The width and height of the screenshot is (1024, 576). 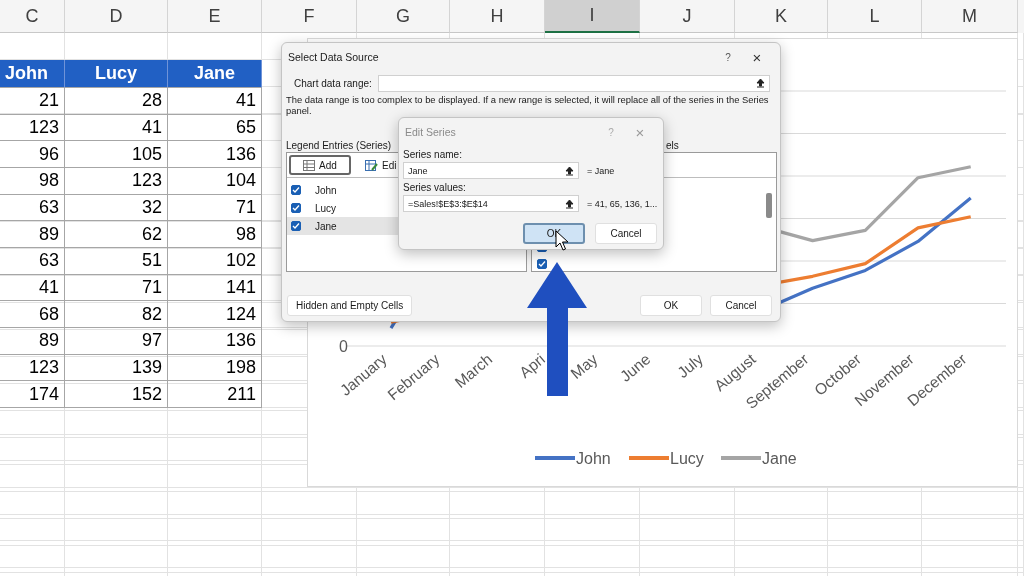 What do you see at coordinates (666, 458) in the screenshot?
I see `legend-item: Lucy` at bounding box center [666, 458].